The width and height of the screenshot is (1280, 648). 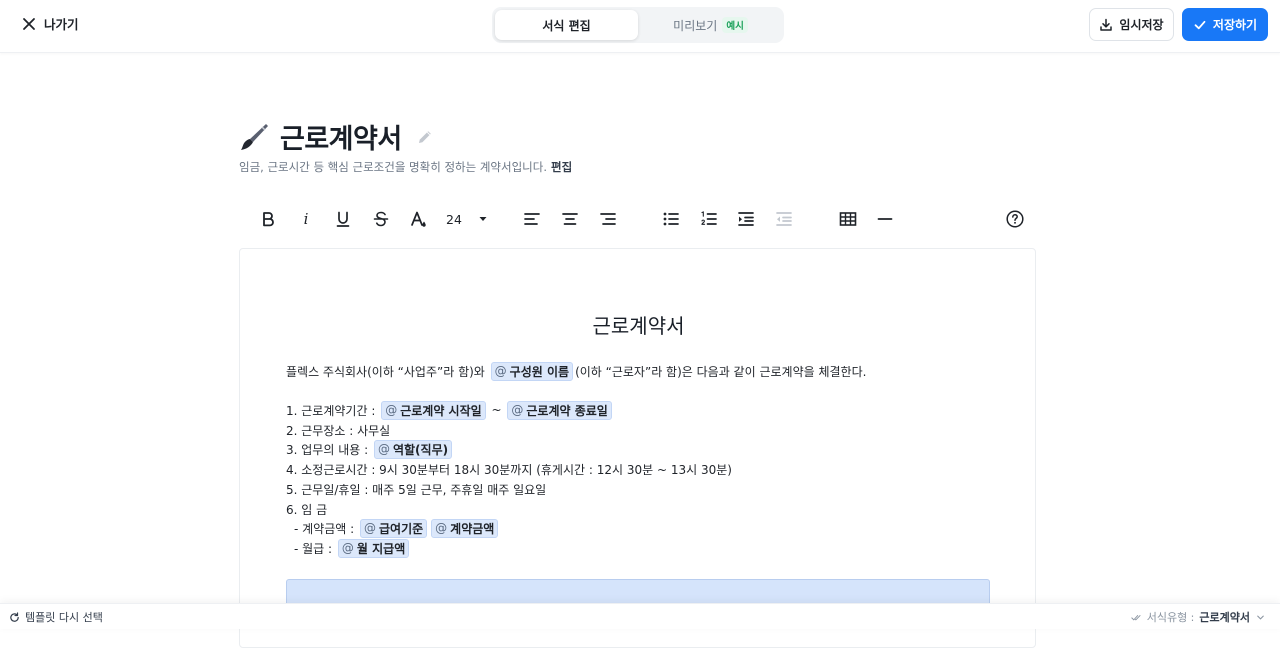 What do you see at coordinates (467, 219) in the screenshot?
I see `font-size-select: 24` at bounding box center [467, 219].